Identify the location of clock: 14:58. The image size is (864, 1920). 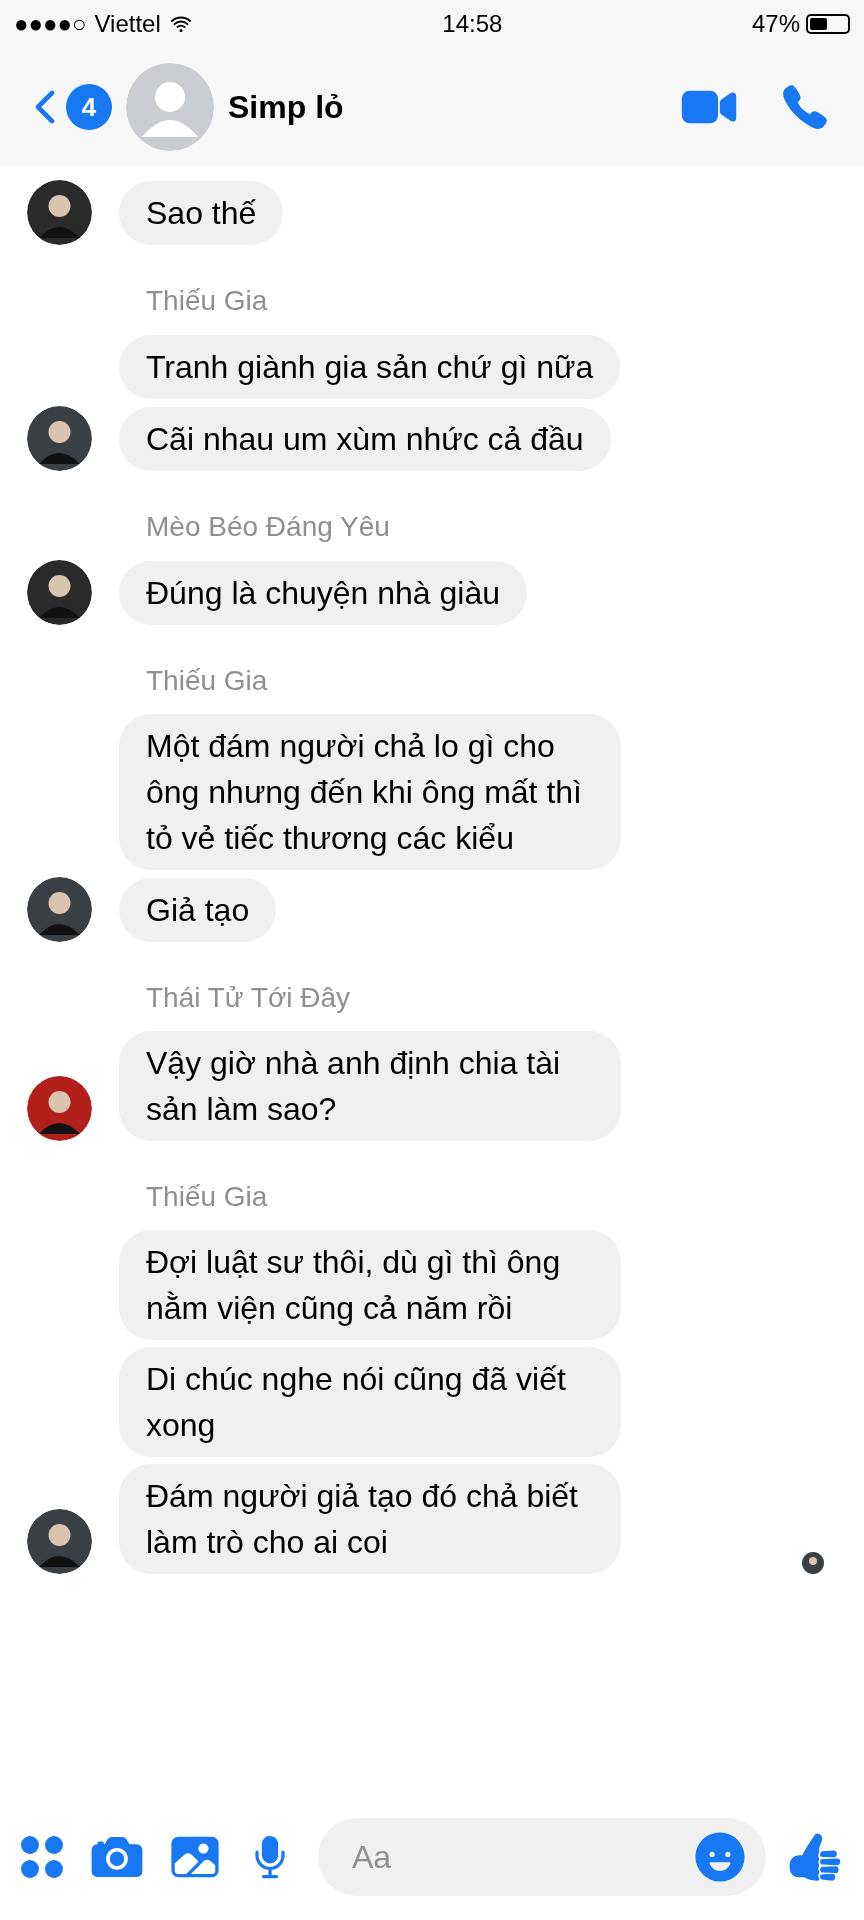
(472, 24).